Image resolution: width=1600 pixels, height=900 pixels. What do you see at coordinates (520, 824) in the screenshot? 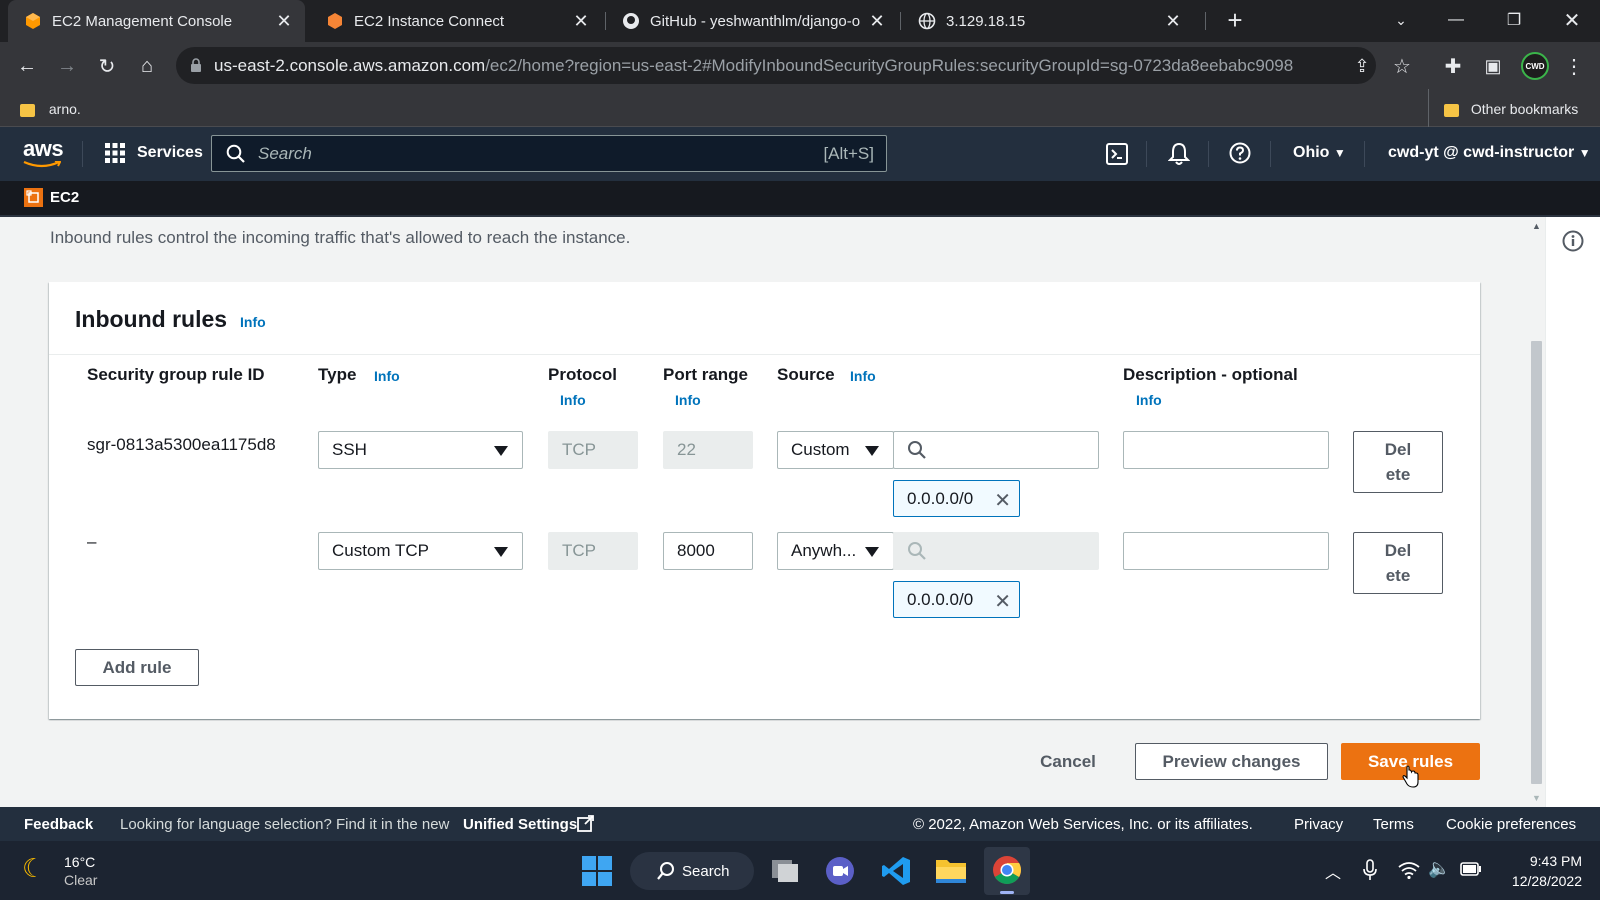
I see `unified-settings-link: Unified Settings` at bounding box center [520, 824].